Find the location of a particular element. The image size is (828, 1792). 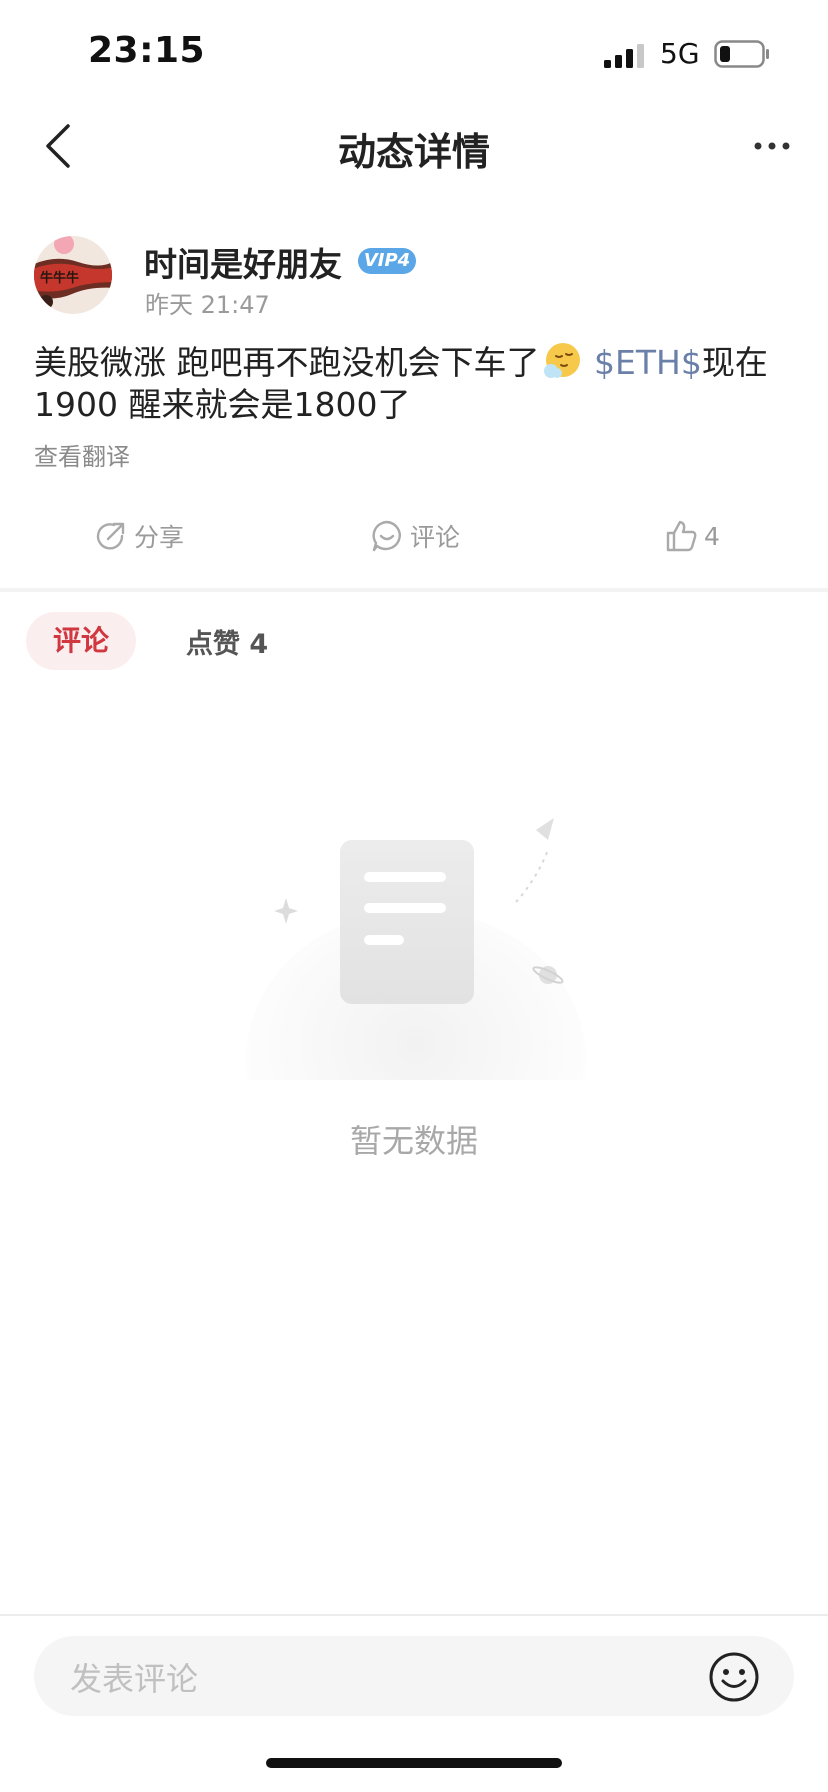

comment-bubble-icon is located at coordinates (386, 536).